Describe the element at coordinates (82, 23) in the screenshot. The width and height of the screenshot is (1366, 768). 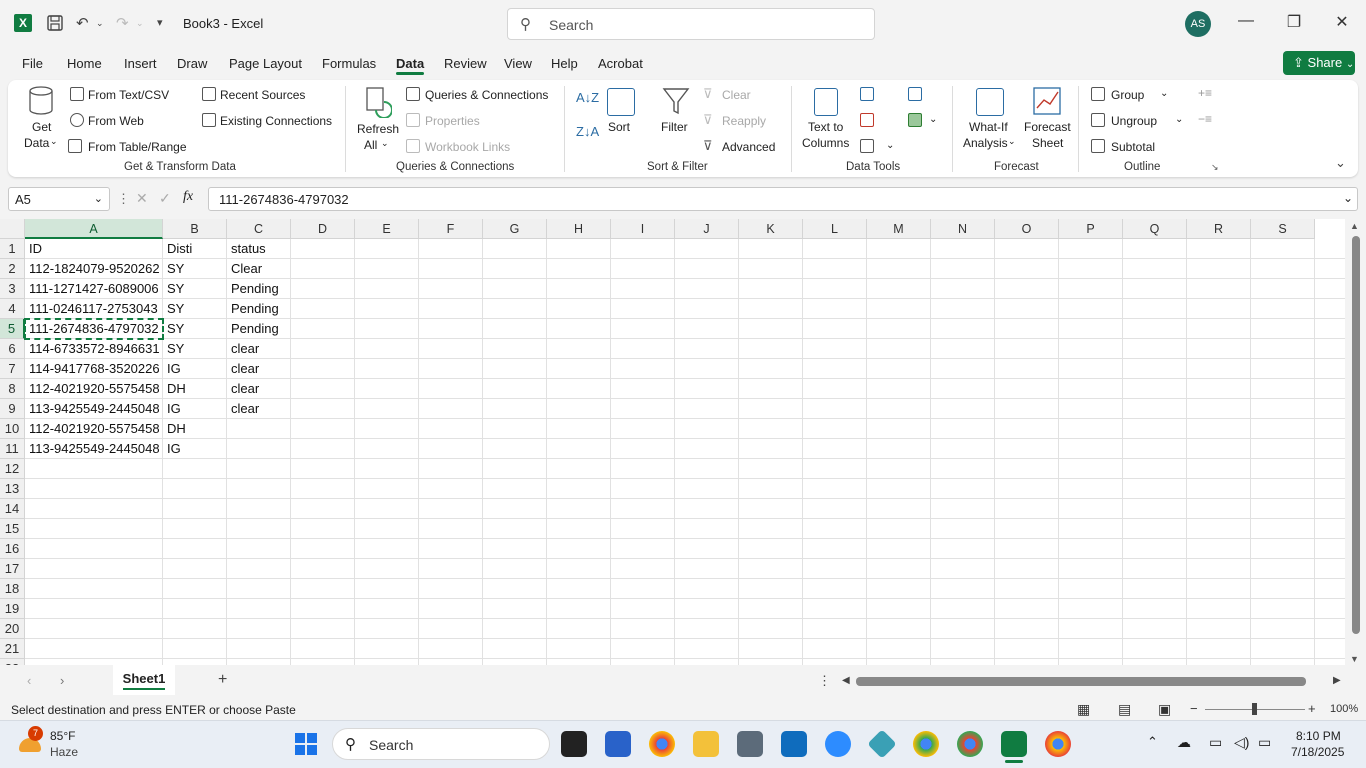
I see `undo-icon: ↶` at that location.